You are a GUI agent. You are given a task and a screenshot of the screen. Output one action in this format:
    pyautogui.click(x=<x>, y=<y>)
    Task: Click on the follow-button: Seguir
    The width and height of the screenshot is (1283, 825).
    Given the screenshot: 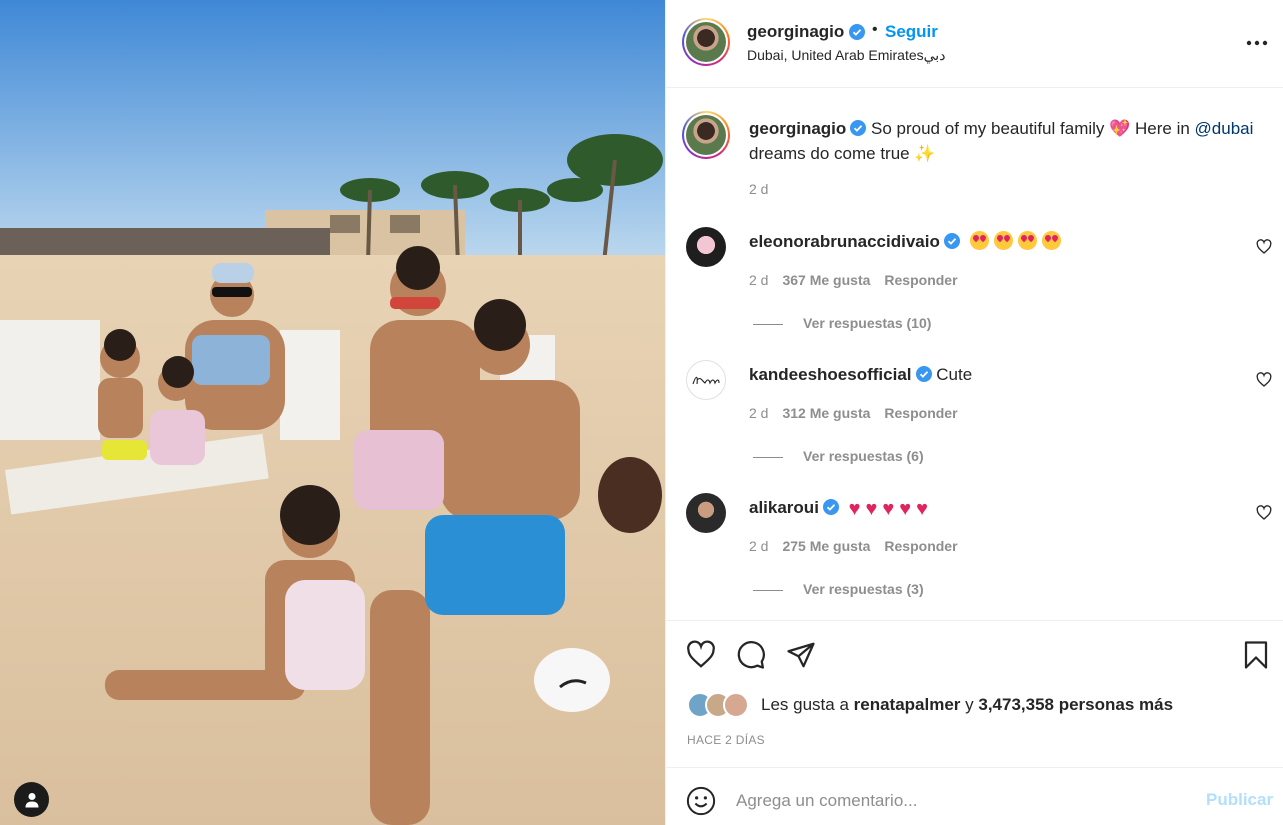 What is the action you would take?
    pyautogui.click(x=911, y=32)
    